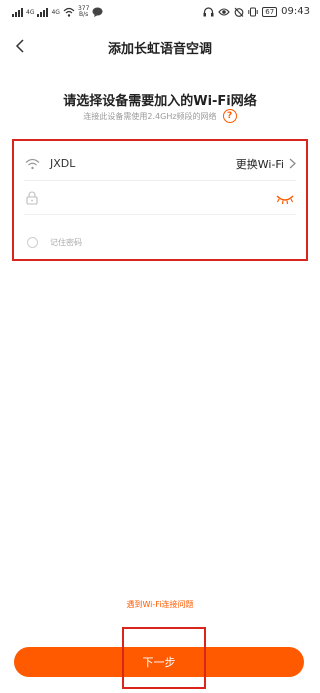 Image resolution: width=320 pixels, height=693 pixels. I want to click on headphones-icon, so click(208, 11).